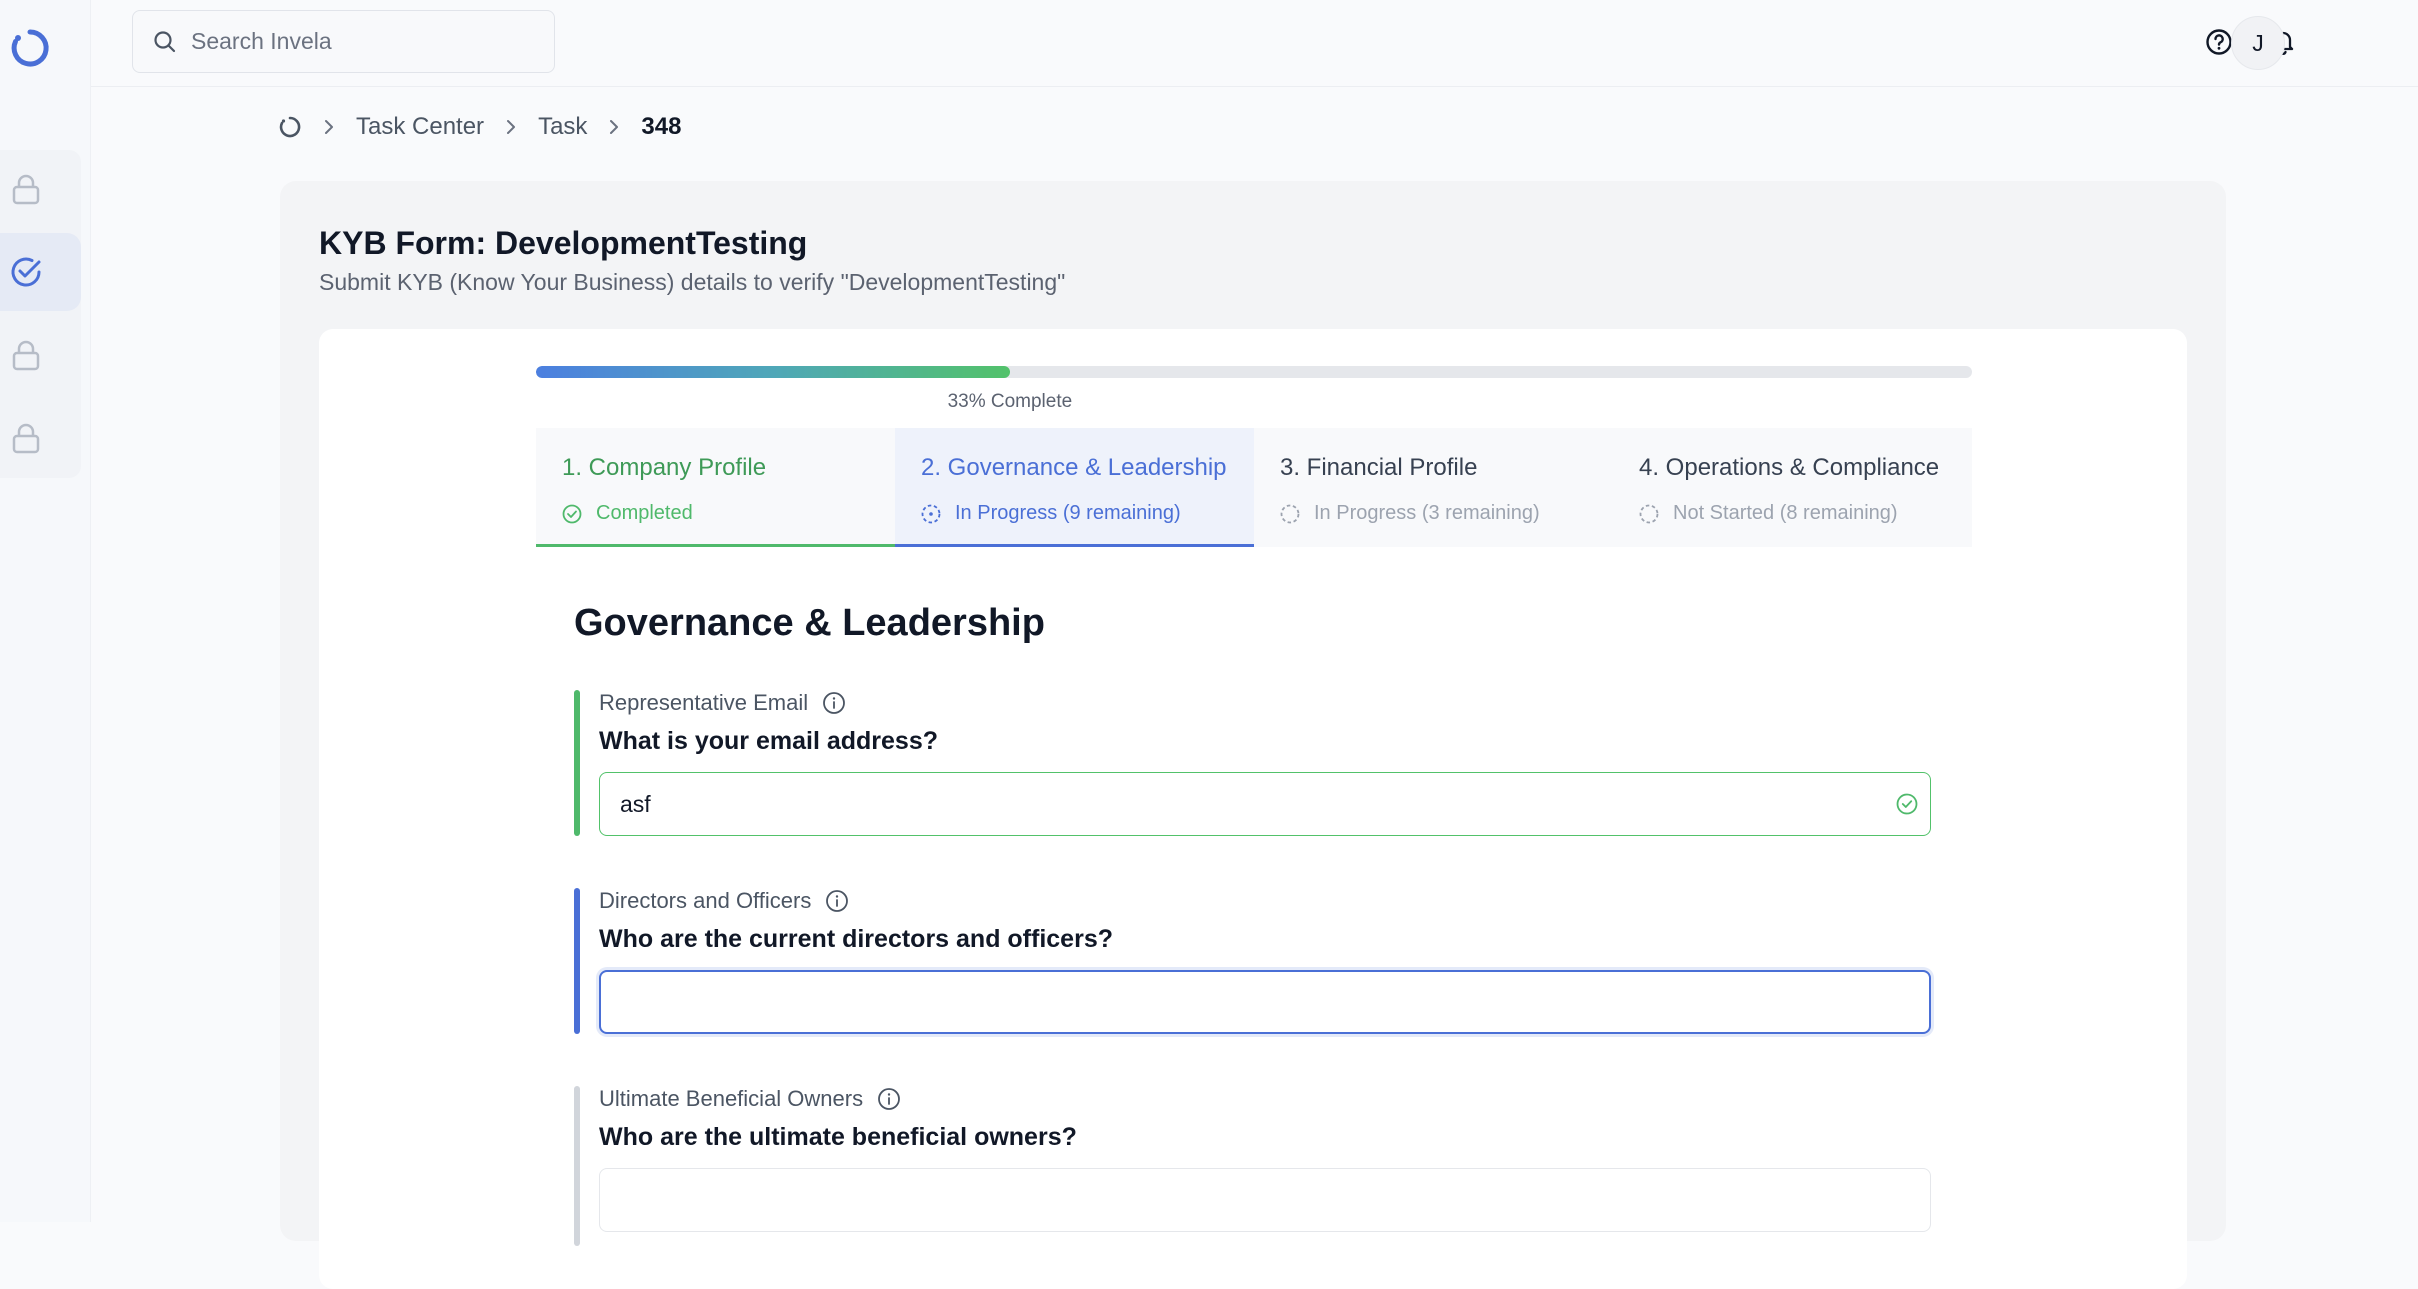 This screenshot has width=2418, height=1289. What do you see at coordinates (30, 48) in the screenshot?
I see `app-logo` at bounding box center [30, 48].